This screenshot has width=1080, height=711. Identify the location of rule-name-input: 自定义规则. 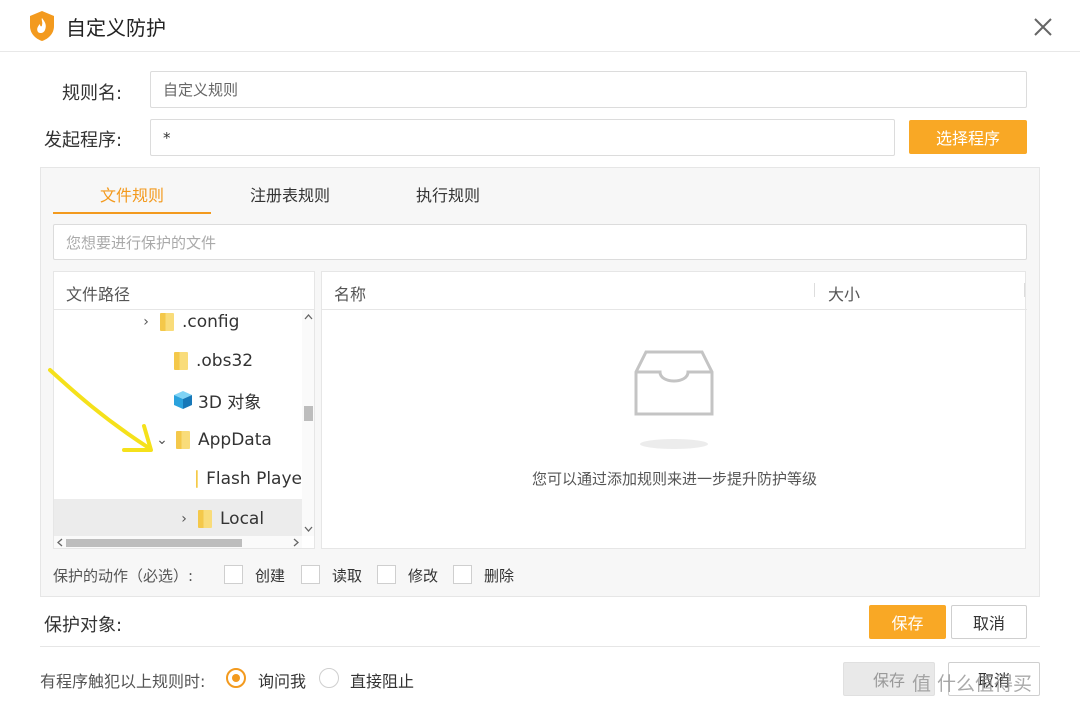
(588, 89).